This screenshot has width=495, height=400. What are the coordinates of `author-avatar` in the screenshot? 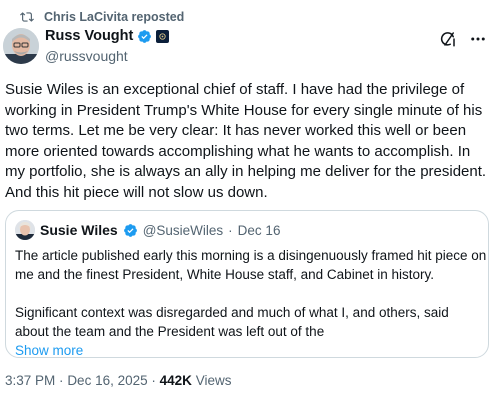 It's located at (21, 46).